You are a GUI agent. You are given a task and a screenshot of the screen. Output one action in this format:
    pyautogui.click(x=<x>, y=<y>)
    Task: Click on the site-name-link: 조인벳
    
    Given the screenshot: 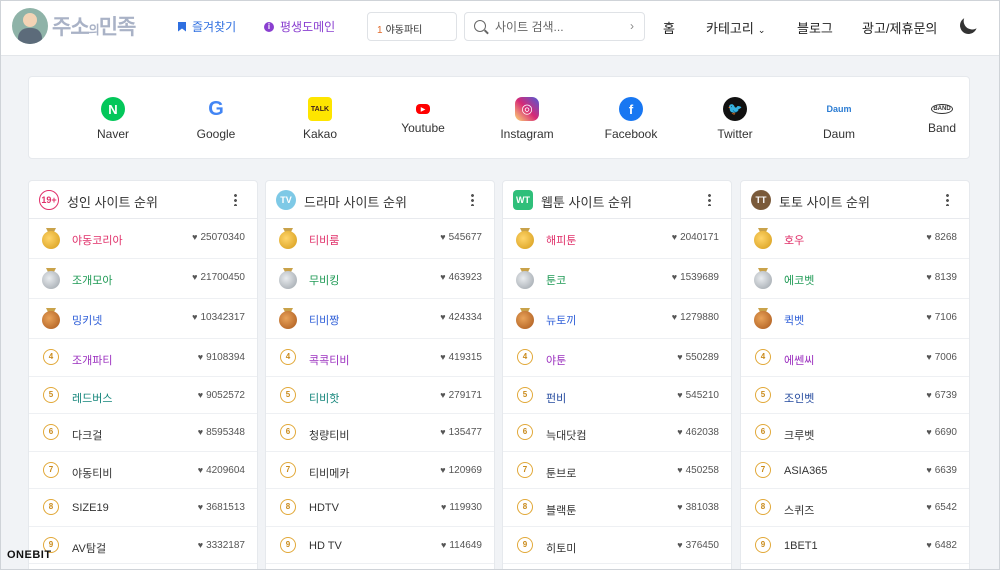 What is the action you would take?
    pyautogui.click(x=799, y=398)
    